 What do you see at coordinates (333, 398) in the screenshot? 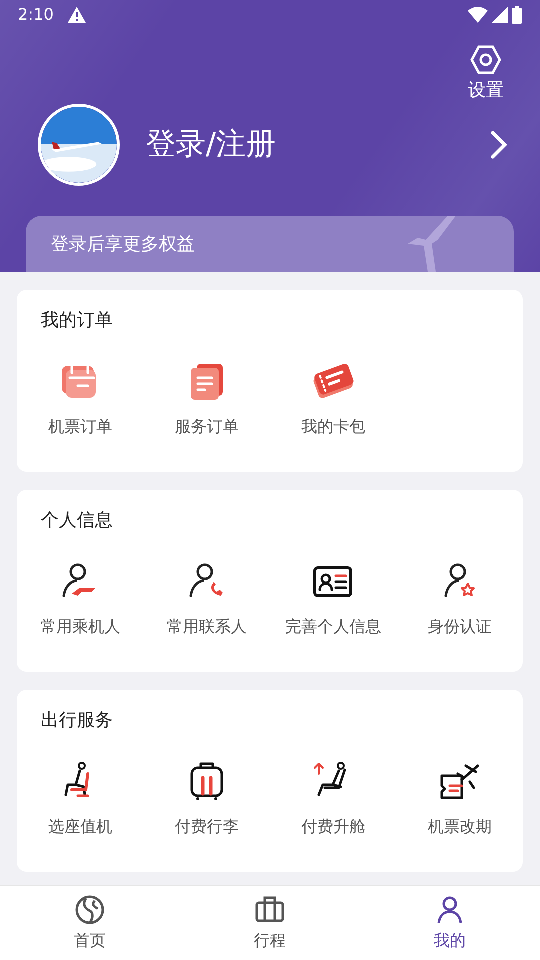
I see `menu-item: 我的卡包` at bounding box center [333, 398].